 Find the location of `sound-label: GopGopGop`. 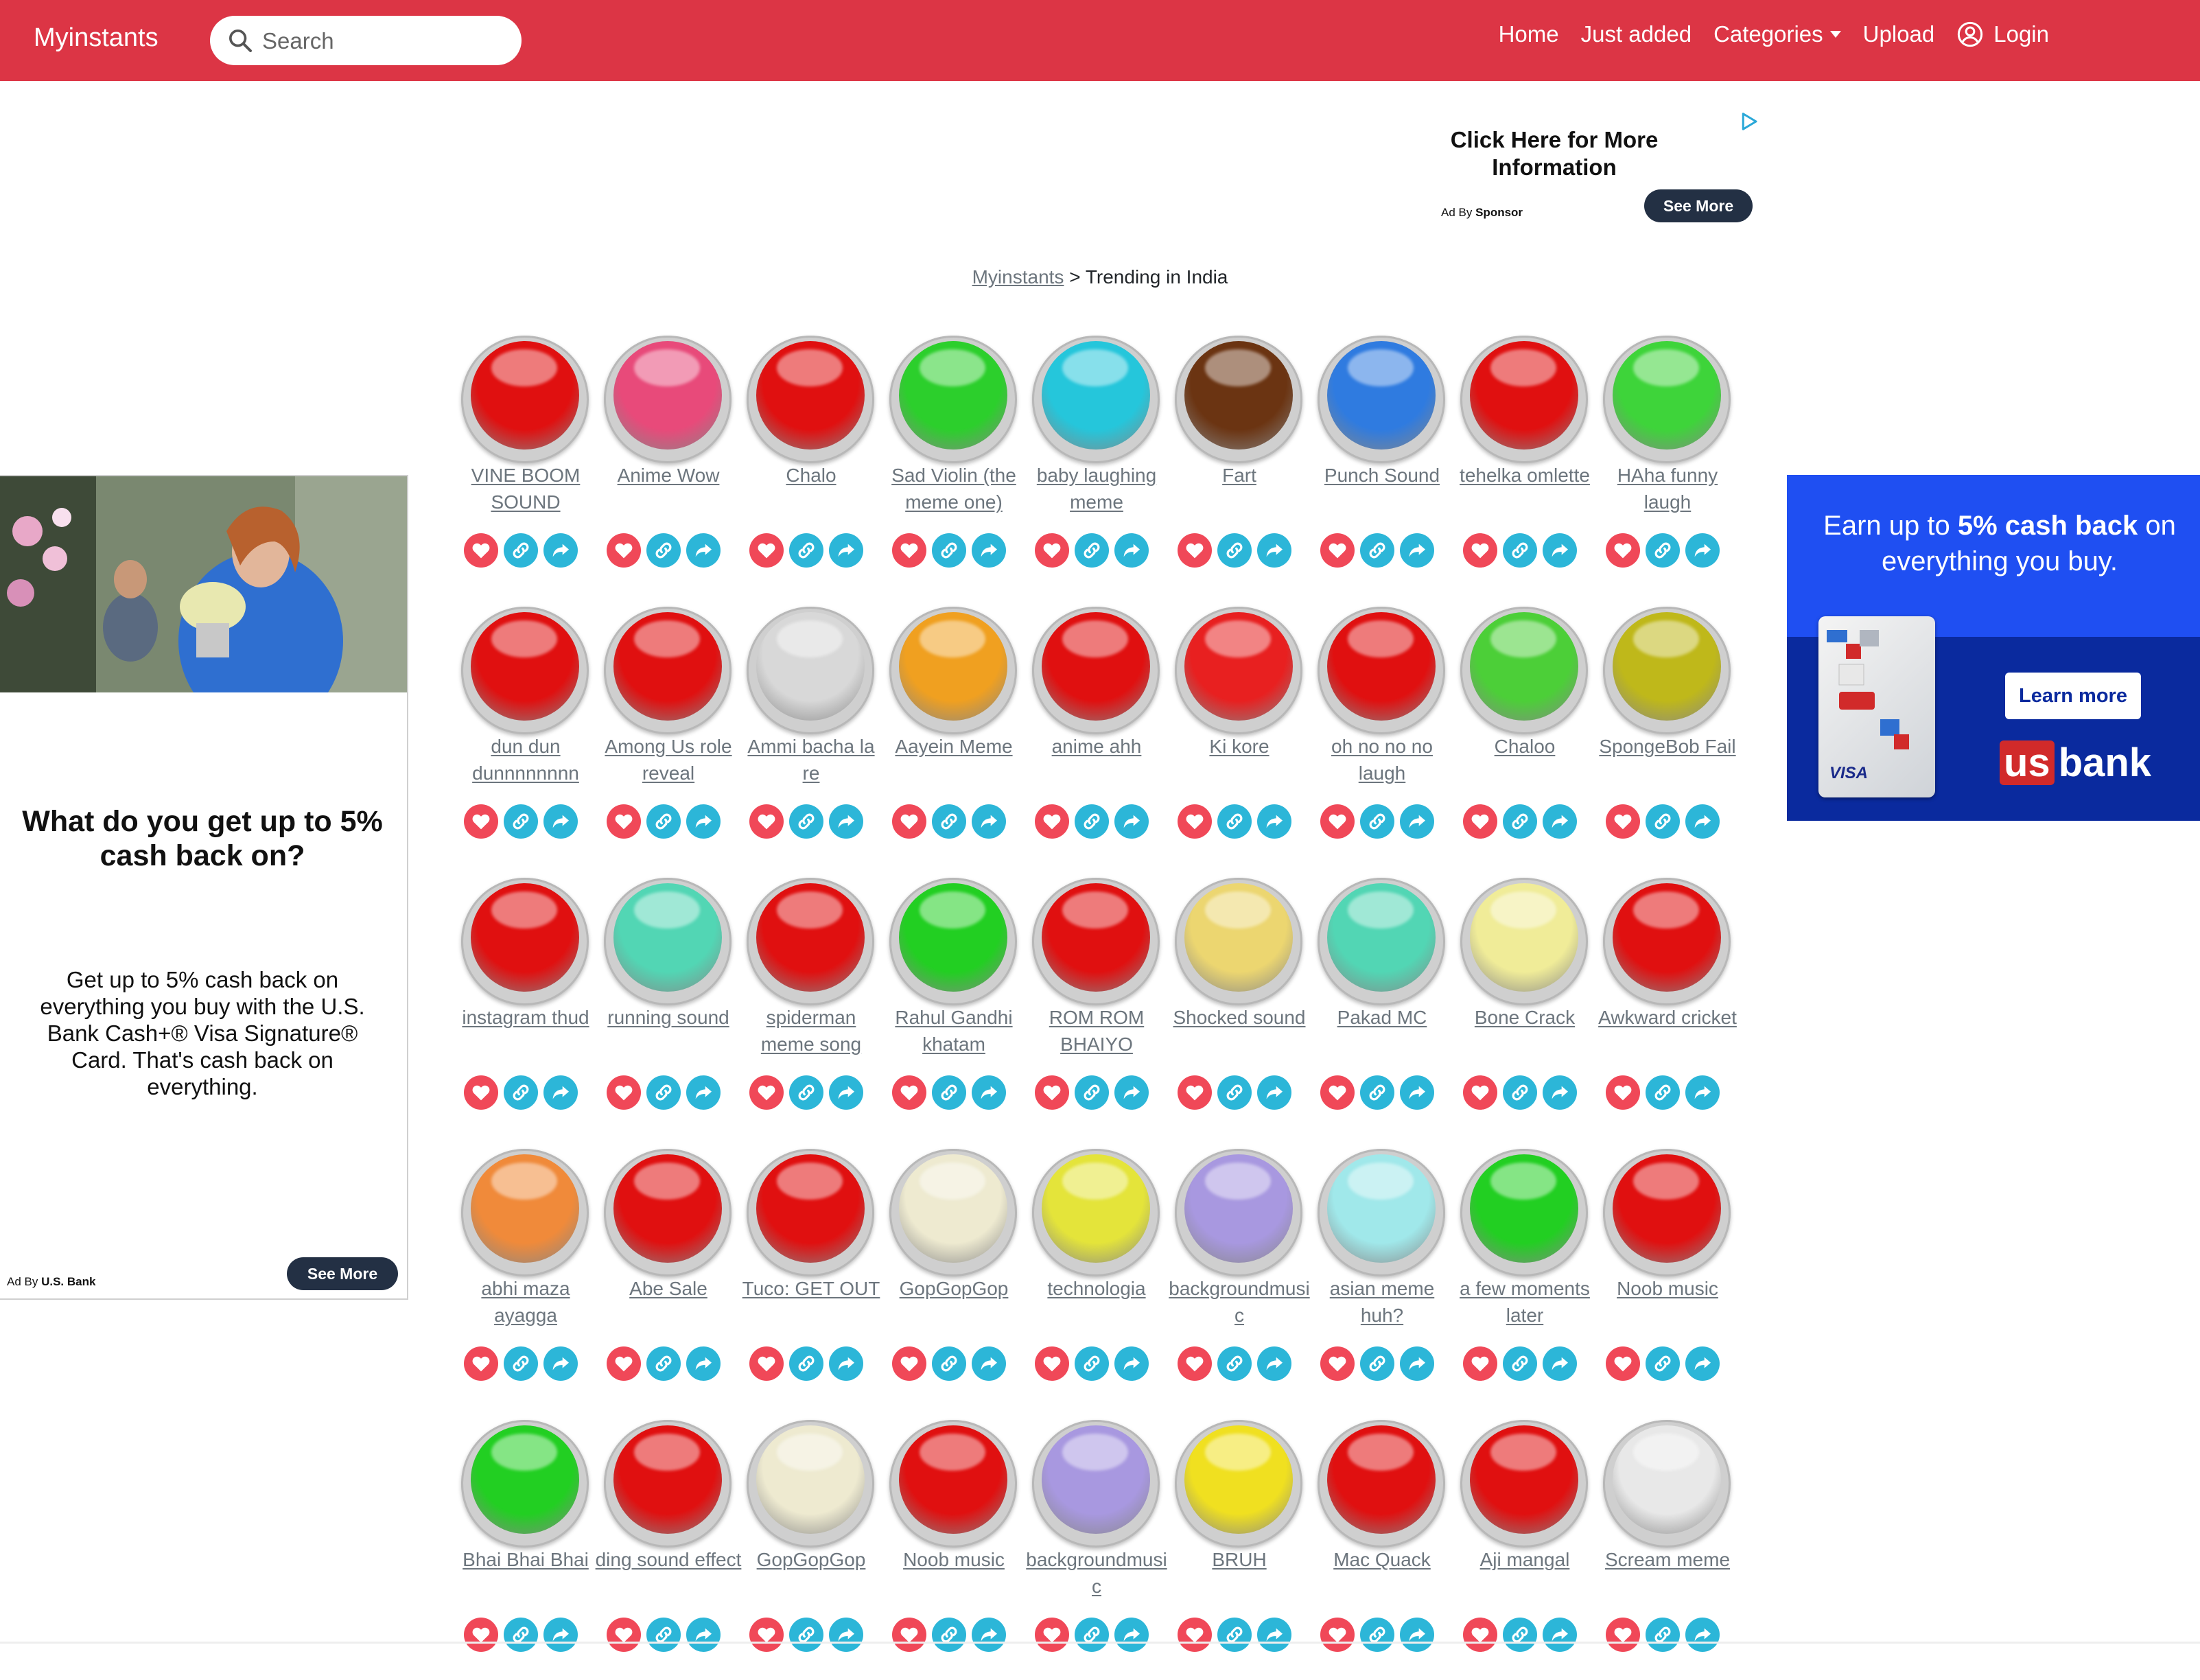

sound-label: GopGopGop is located at coordinates (811, 1559).